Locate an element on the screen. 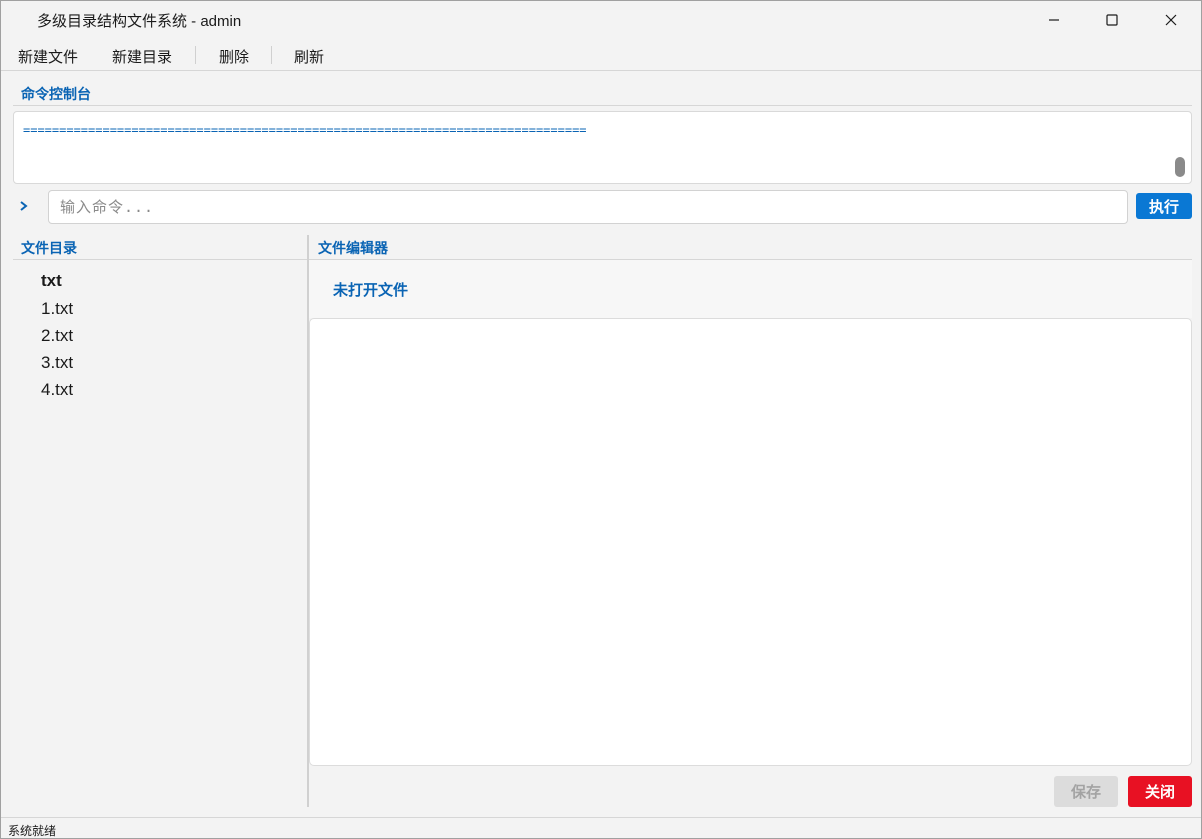  chevron-right-icon is located at coordinates (24, 206).